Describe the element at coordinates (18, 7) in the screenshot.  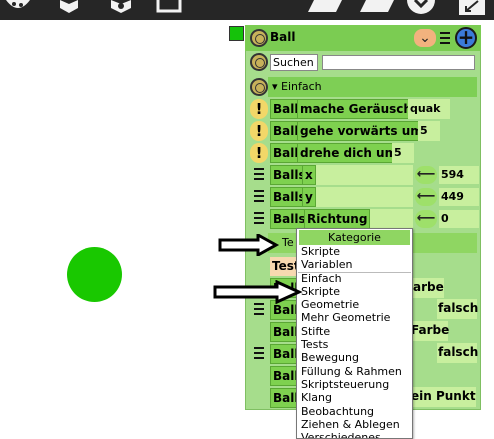
I see `paint-icon` at that location.